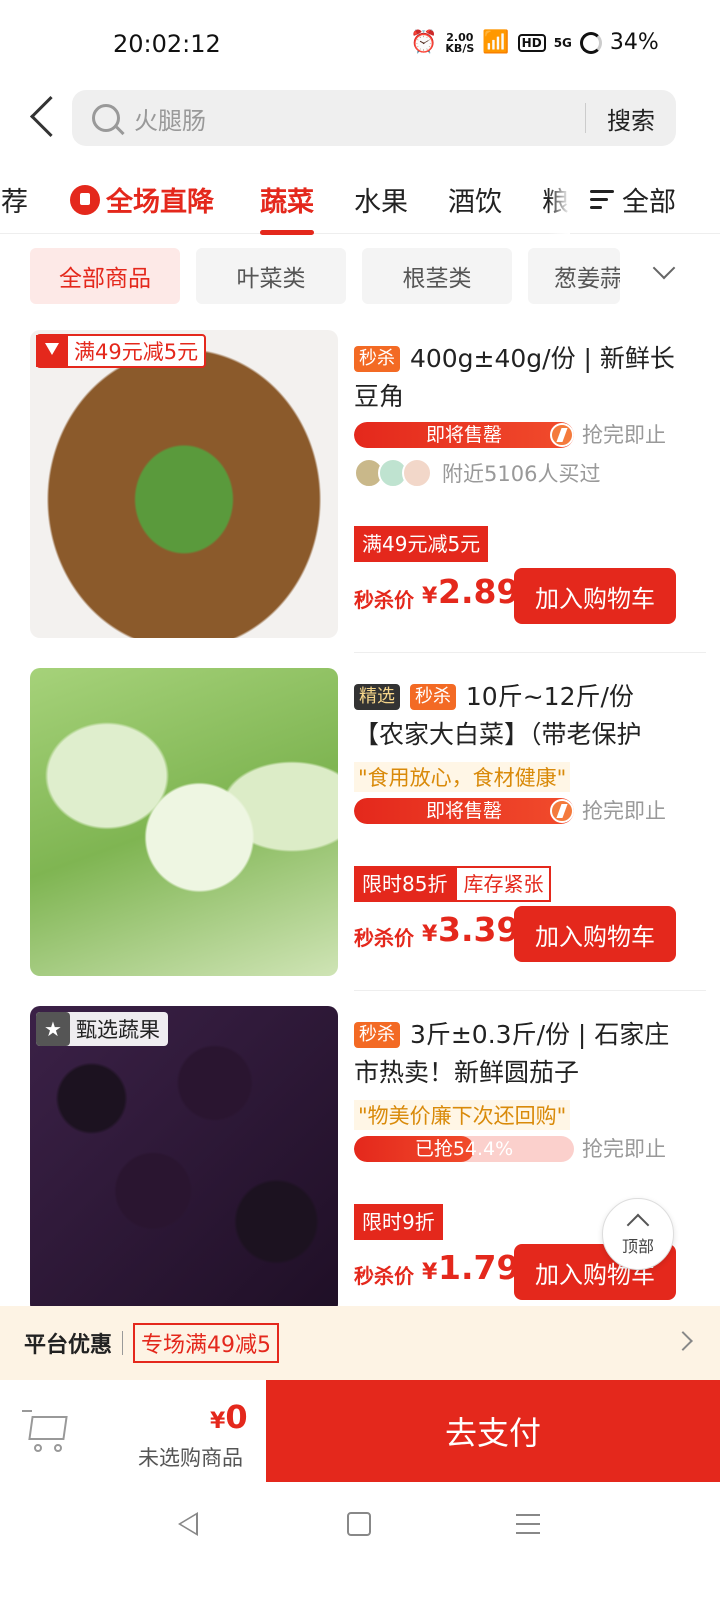  I want to click on tabs-fade, so click(559, 201).